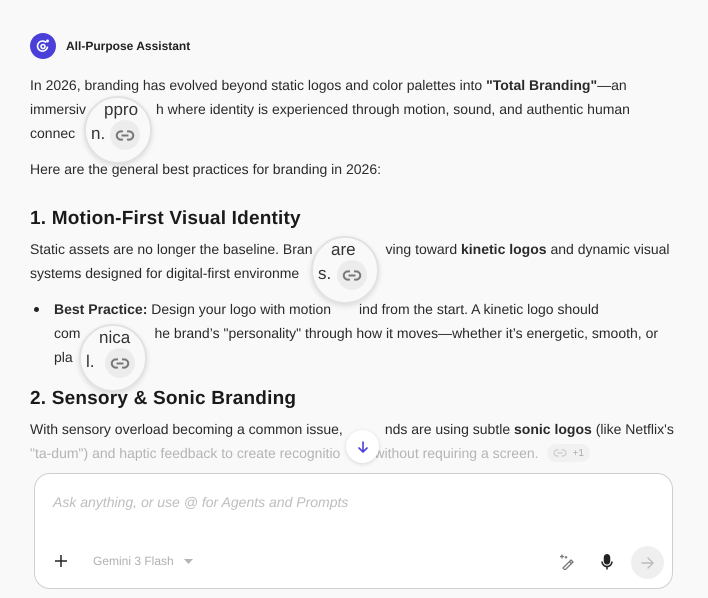 The image size is (708, 598). Describe the element at coordinates (67, 333) in the screenshot. I see `text-line: com` at that location.